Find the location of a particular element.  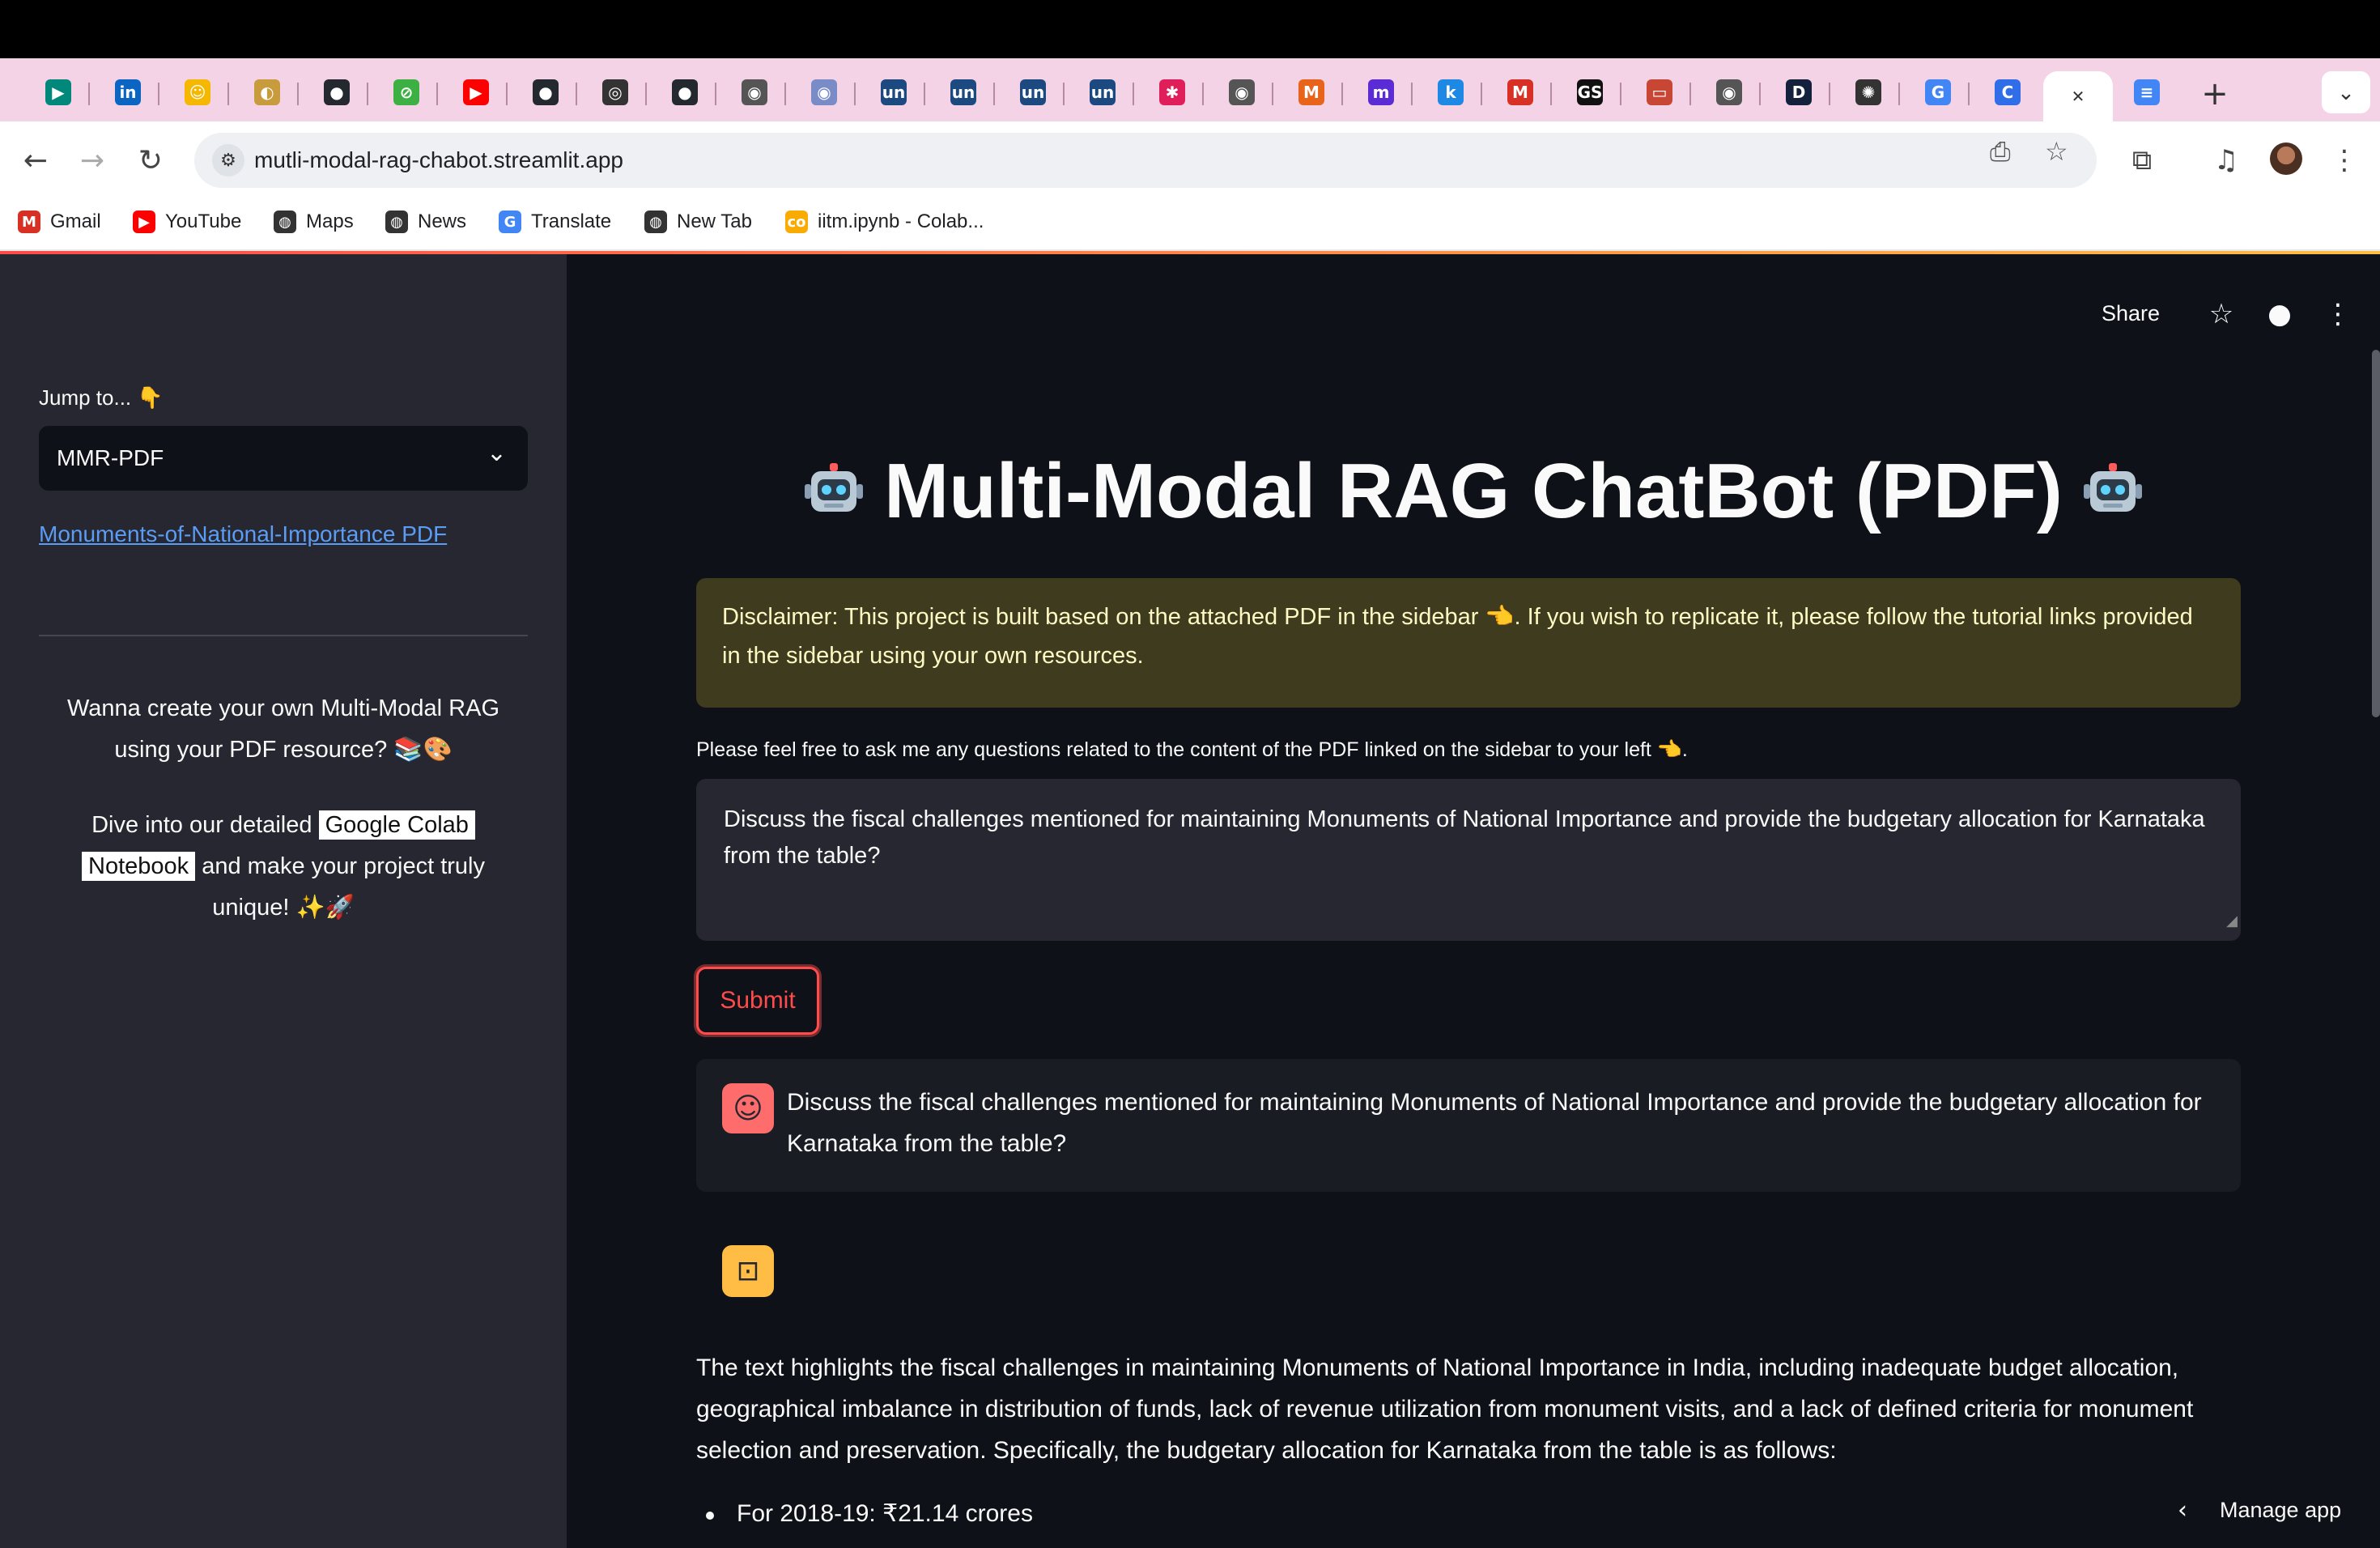

resize-handle-icon: ◢ is located at coordinates (2232, 921).